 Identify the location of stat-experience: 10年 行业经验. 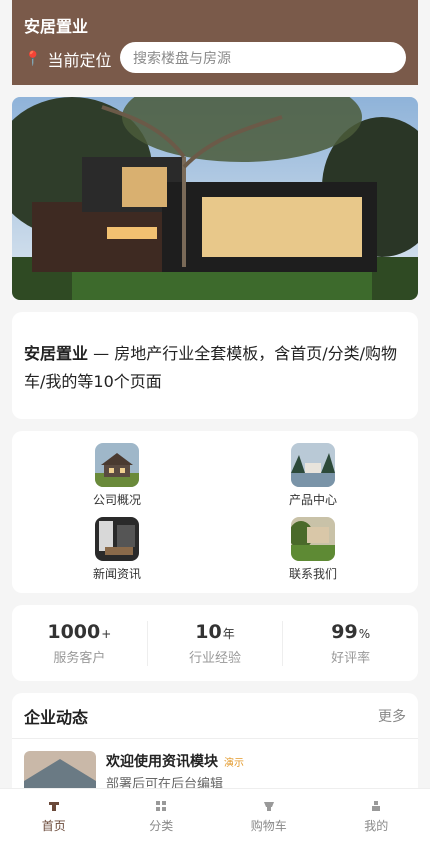
(216, 643).